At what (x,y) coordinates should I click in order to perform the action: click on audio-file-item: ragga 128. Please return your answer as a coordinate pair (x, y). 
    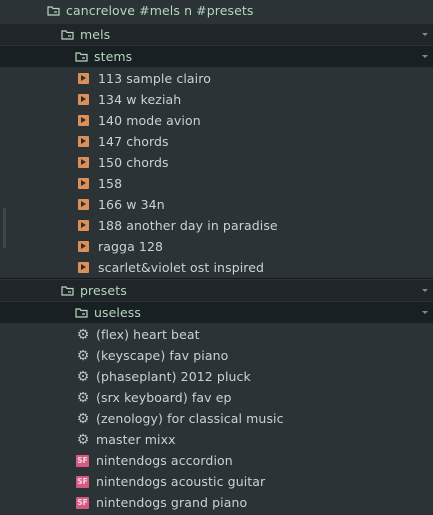
    Looking at the image, I should click on (216, 246).